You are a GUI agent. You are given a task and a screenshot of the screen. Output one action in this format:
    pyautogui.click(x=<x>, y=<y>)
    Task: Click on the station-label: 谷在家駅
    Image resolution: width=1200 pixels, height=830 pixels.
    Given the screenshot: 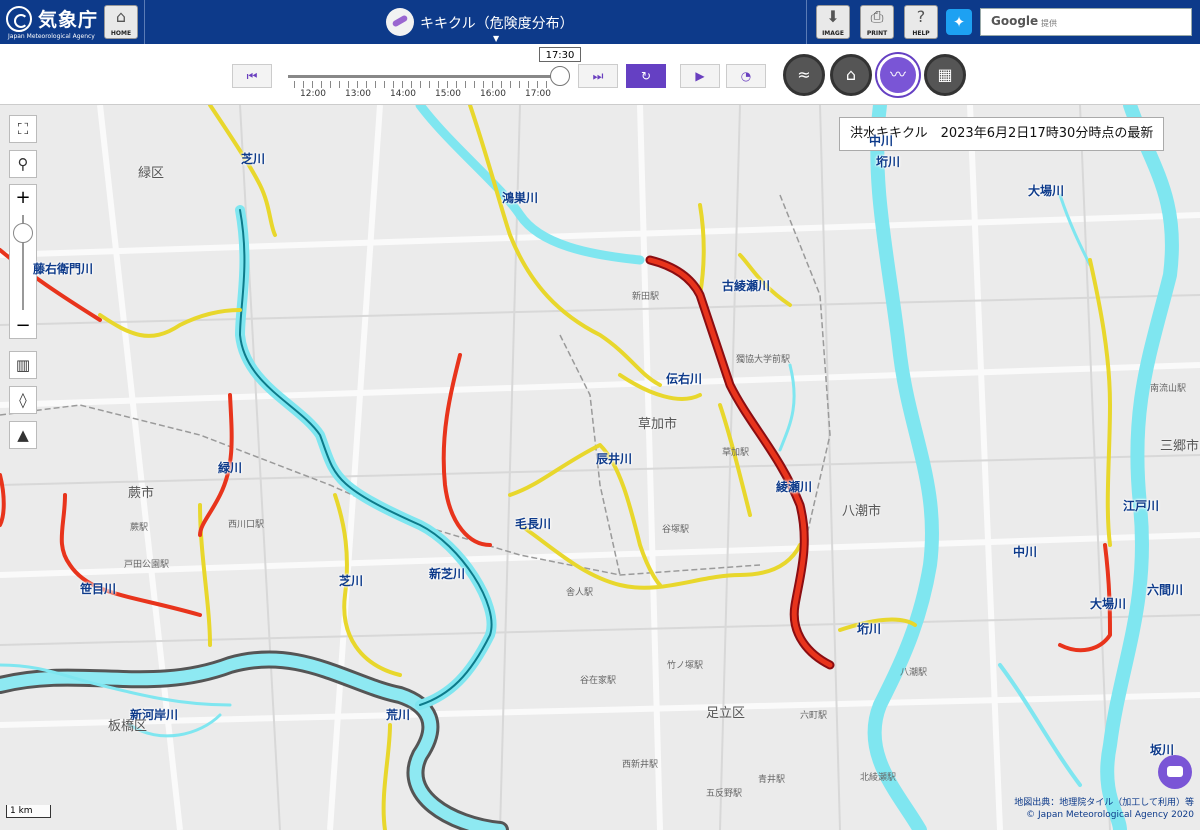 What is the action you would take?
    pyautogui.click(x=598, y=681)
    